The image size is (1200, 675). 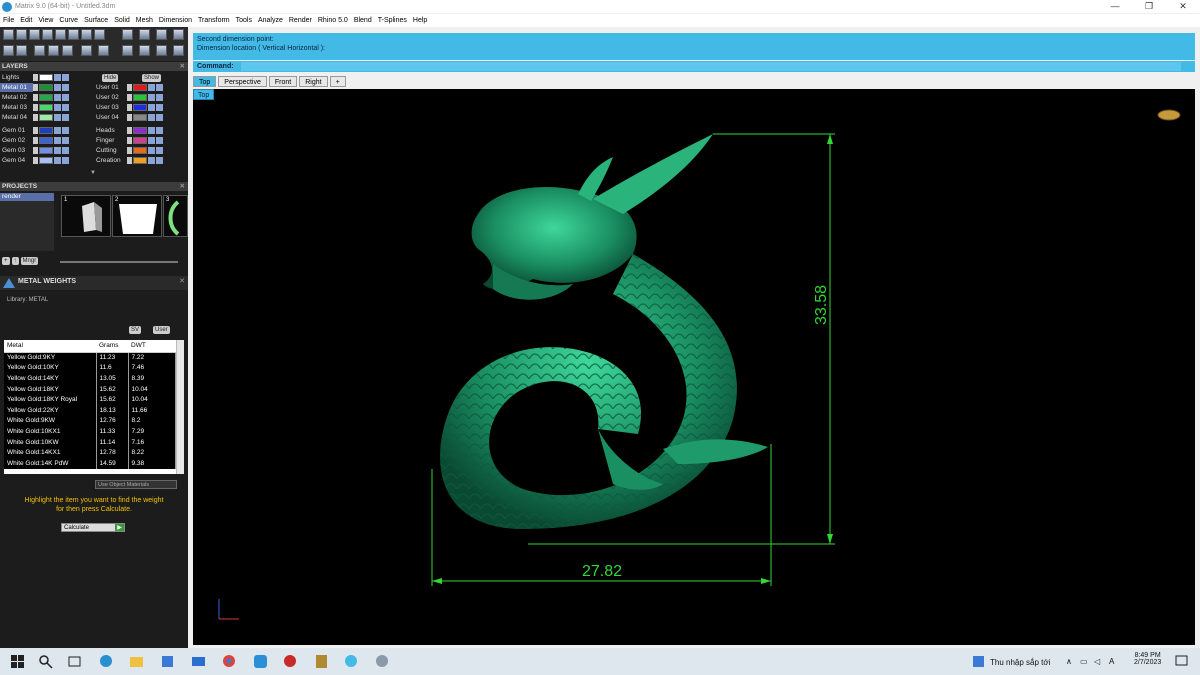 What do you see at coordinates (86, 216) in the screenshot?
I see `project-thumb-1: 1` at bounding box center [86, 216].